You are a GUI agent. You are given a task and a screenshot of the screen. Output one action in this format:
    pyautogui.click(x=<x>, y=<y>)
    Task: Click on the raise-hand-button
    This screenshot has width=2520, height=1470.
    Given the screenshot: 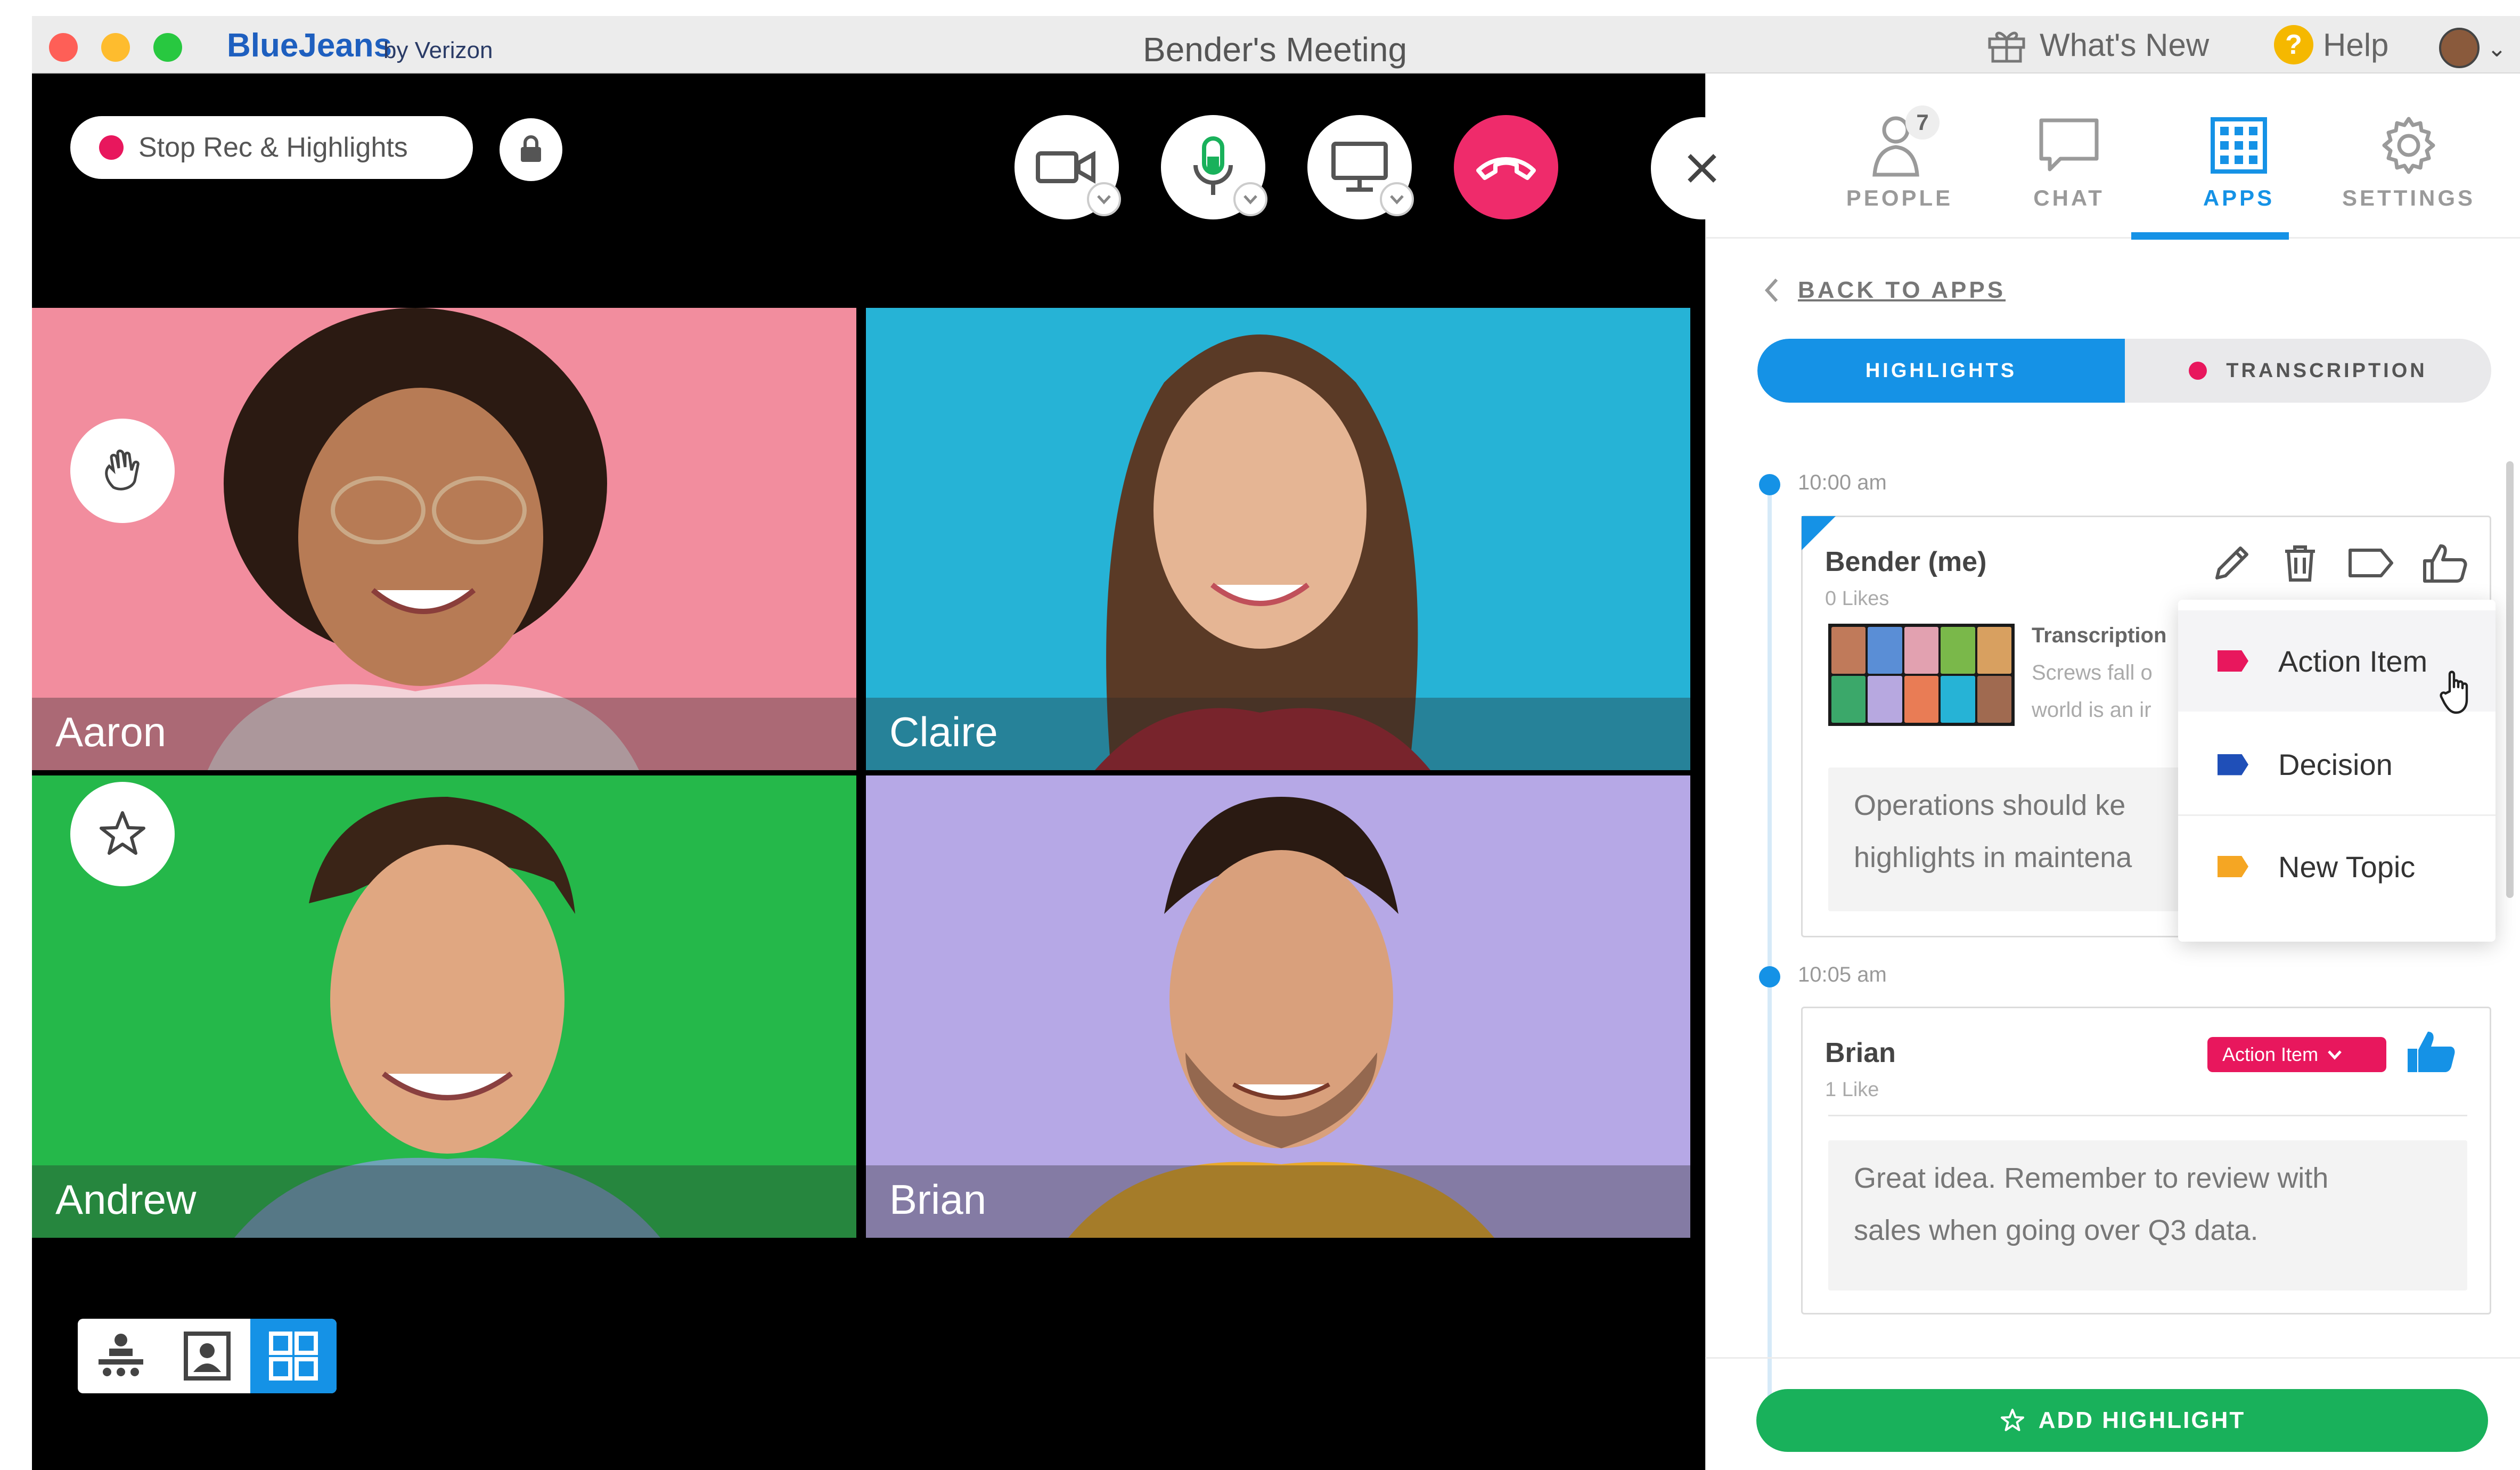 What is the action you would take?
    pyautogui.click(x=123, y=471)
    